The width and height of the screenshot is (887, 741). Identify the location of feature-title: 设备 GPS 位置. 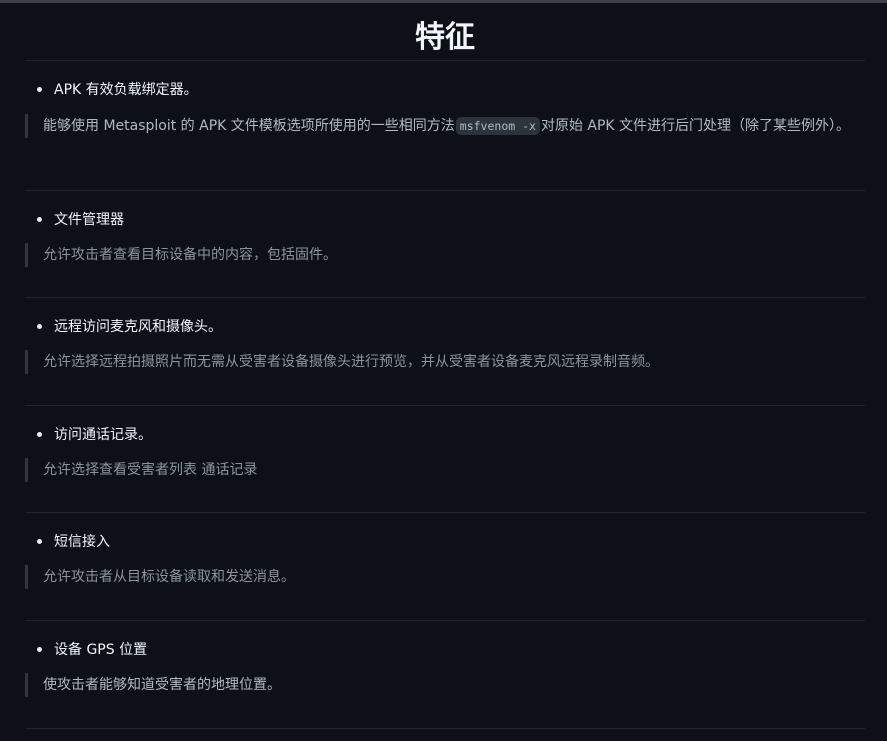
(101, 650).